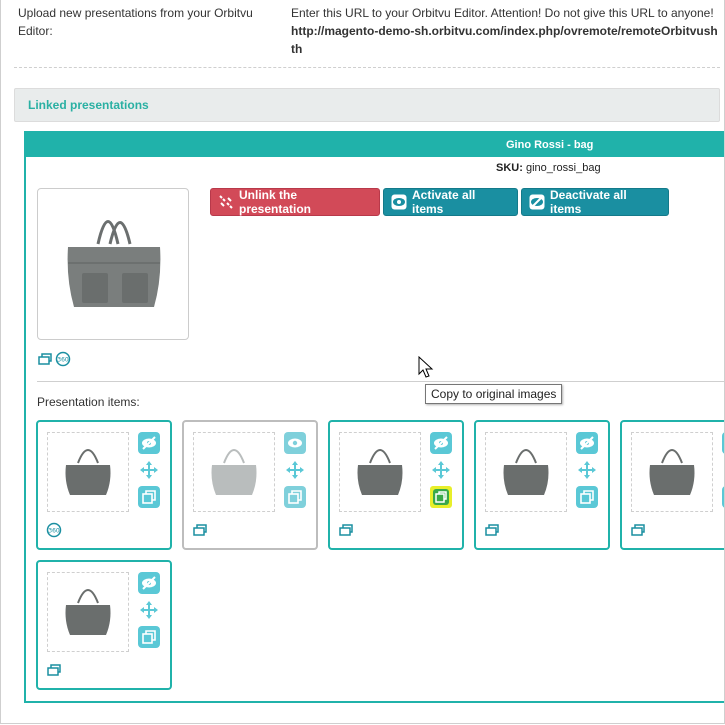 Image resolution: width=725 pixels, height=725 pixels. Describe the element at coordinates (494, 394) in the screenshot. I see `copy-tooltip: Copy to original images` at that location.